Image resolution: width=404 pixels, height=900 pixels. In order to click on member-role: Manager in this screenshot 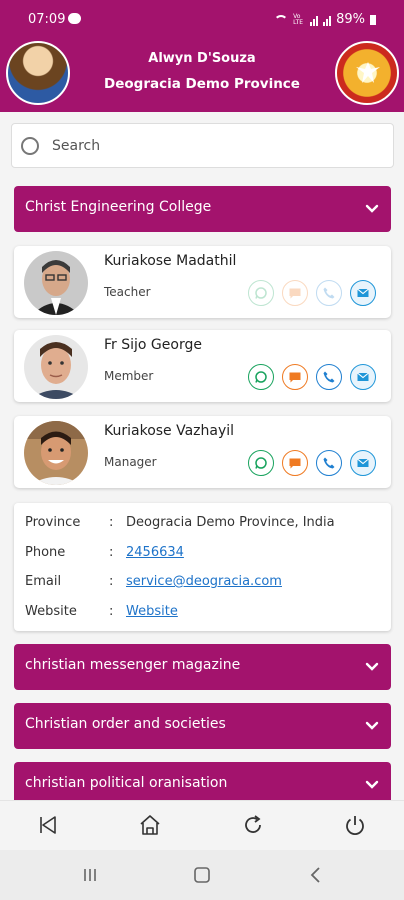, I will do `click(130, 462)`.